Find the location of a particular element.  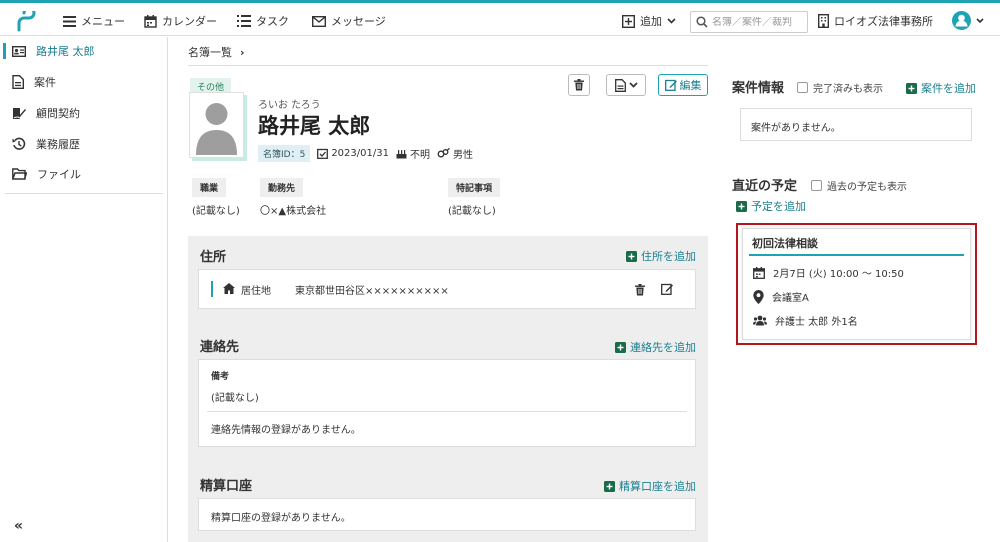

home-icon is located at coordinates (229, 288).